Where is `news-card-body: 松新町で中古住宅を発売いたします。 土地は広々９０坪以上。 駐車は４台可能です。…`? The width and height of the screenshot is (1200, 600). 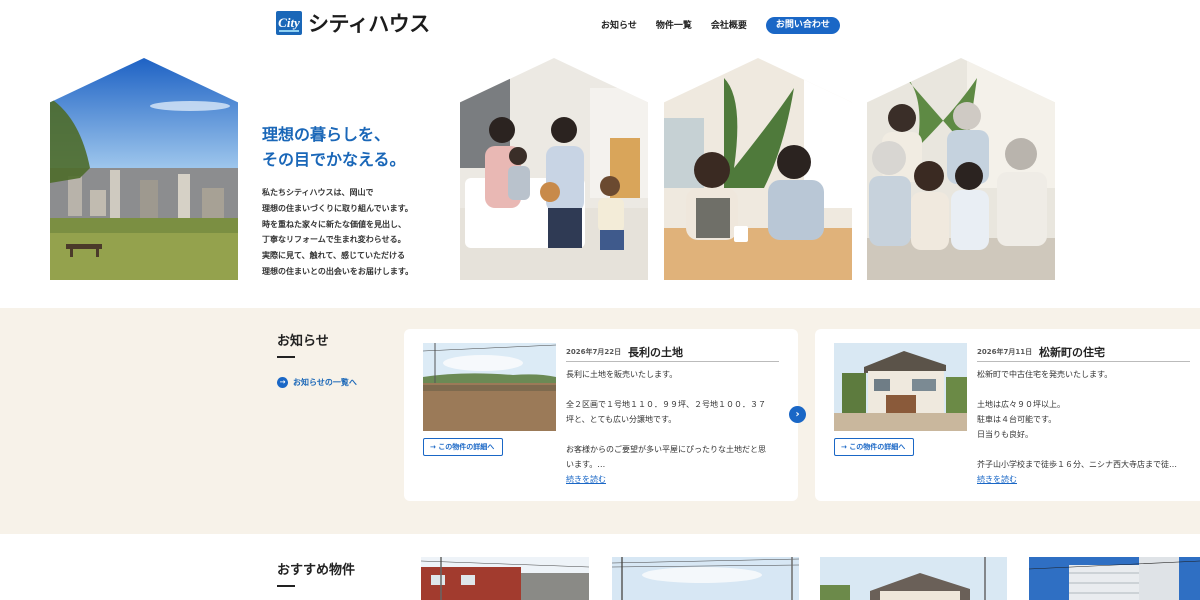
news-card-body: 松新町で中古住宅を発売いたします。 土地は広々９０坪以上。 駐車は４台可能です。… is located at coordinates (1077, 419).